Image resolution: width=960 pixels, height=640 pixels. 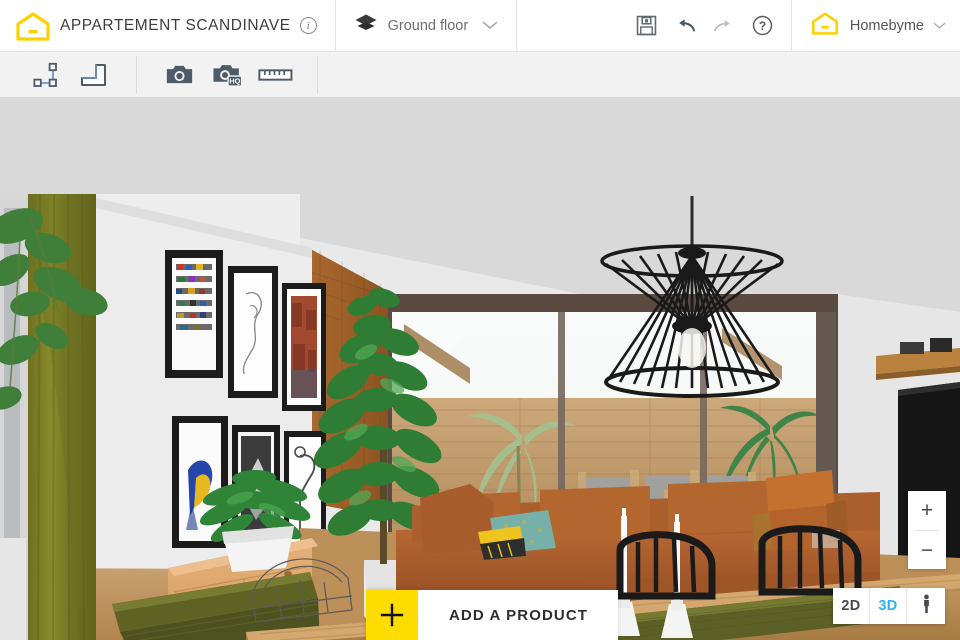 What do you see at coordinates (851, 606) in the screenshot?
I see `view-2d-button: 2D` at bounding box center [851, 606].